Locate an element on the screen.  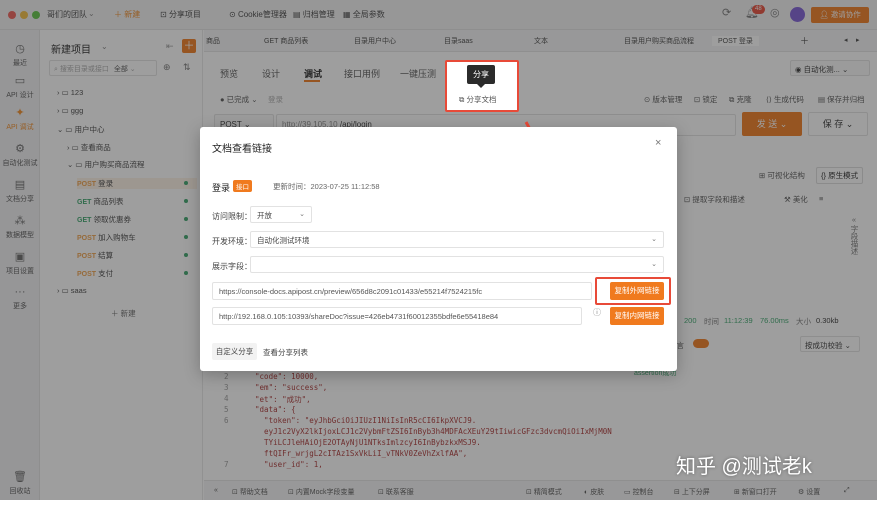
copy-internal-button: 复制内网链接 is located at coordinates (637, 316).